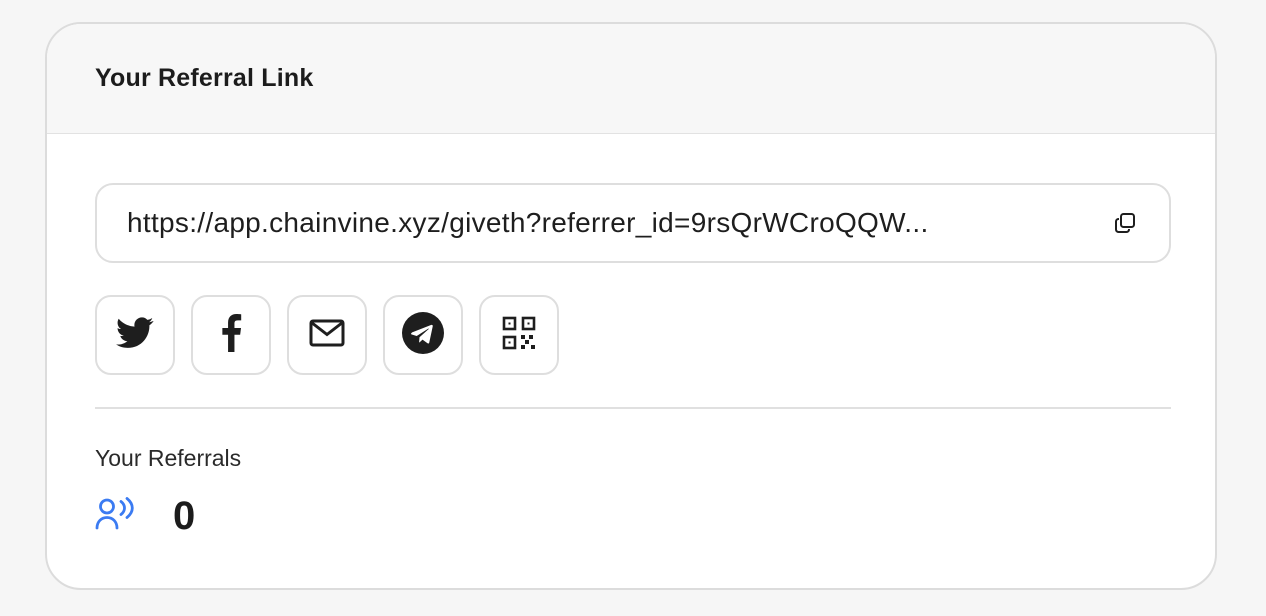 Image resolution: width=1266 pixels, height=616 pixels. I want to click on section-divider, so click(633, 408).